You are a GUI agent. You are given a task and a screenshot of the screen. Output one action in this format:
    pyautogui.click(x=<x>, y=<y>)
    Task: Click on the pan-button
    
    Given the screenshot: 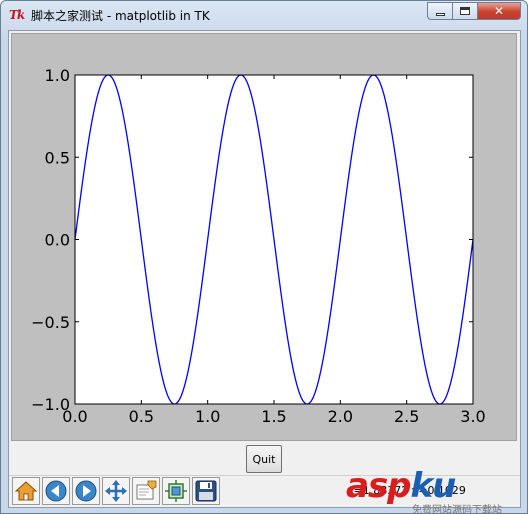 What is the action you would take?
    pyautogui.click(x=116, y=491)
    